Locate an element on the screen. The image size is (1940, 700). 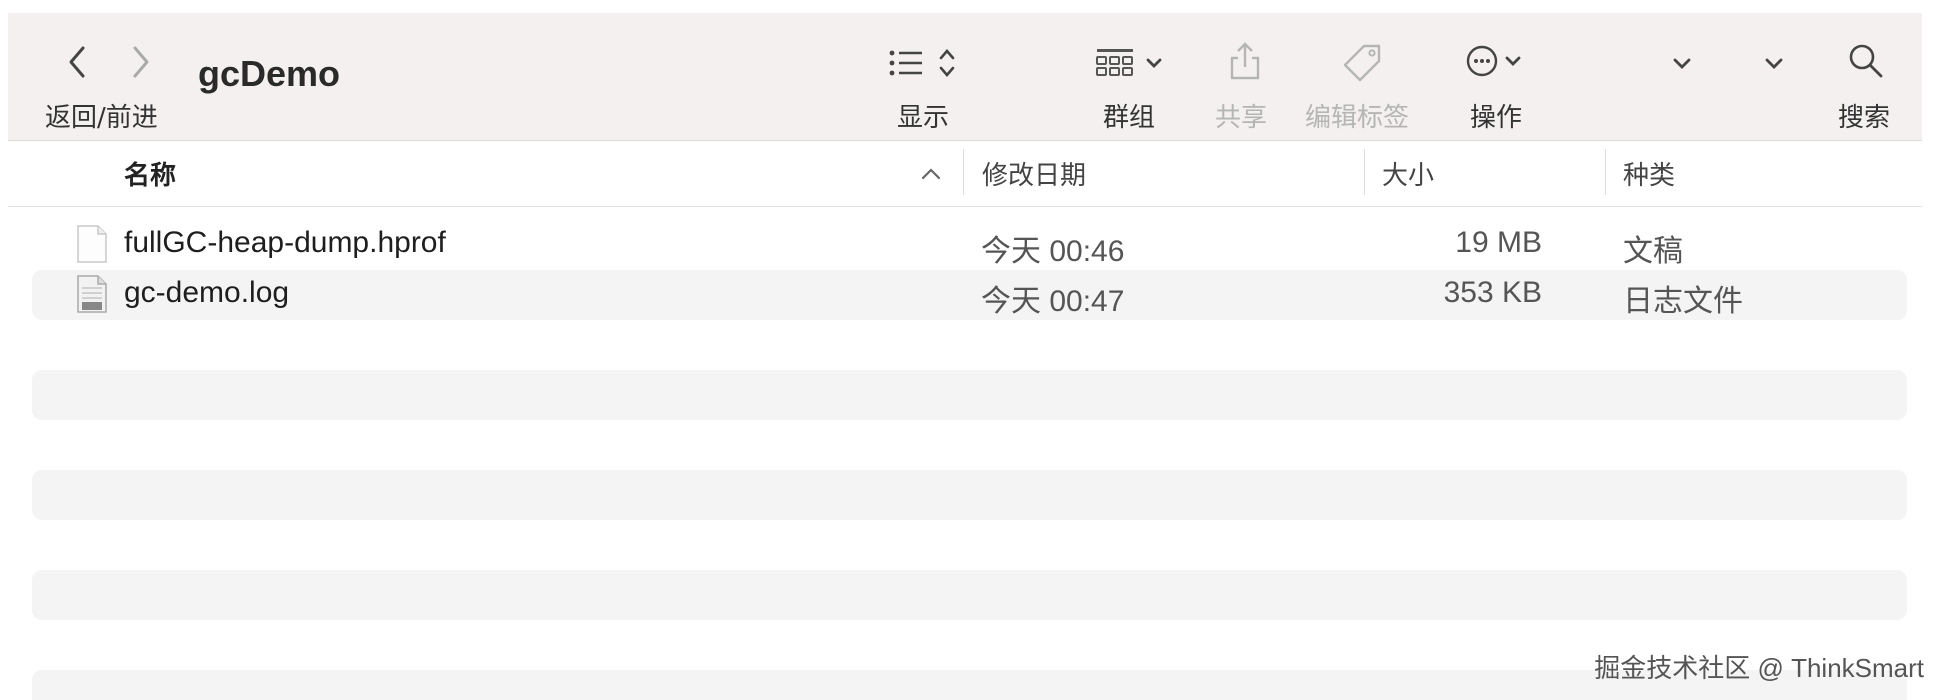
log-file-icon is located at coordinates (92, 294).